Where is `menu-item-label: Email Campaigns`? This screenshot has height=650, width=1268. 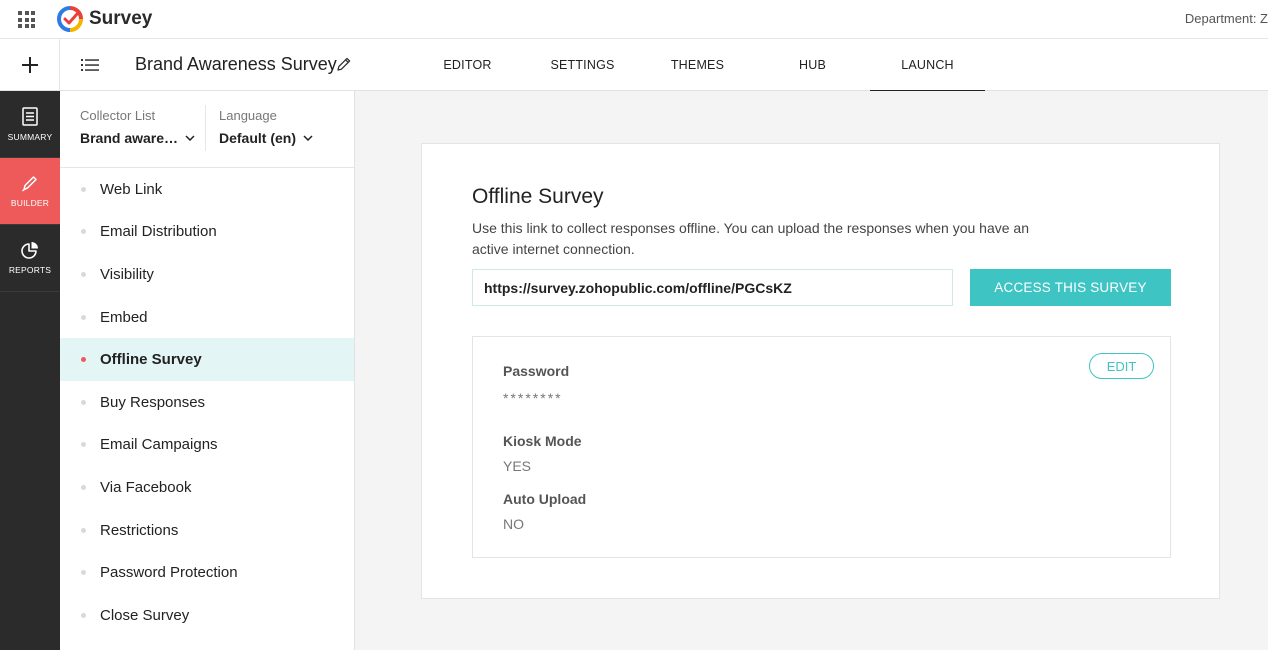 menu-item-label: Email Campaigns is located at coordinates (159, 445).